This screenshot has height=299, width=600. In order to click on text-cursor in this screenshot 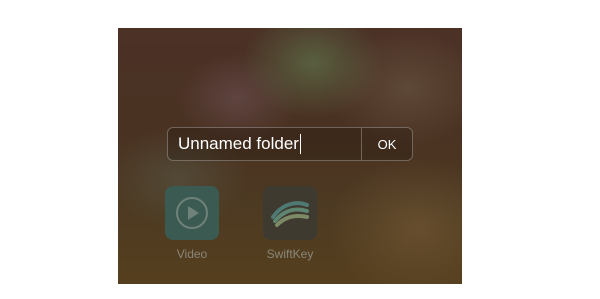, I will do `click(300, 144)`.